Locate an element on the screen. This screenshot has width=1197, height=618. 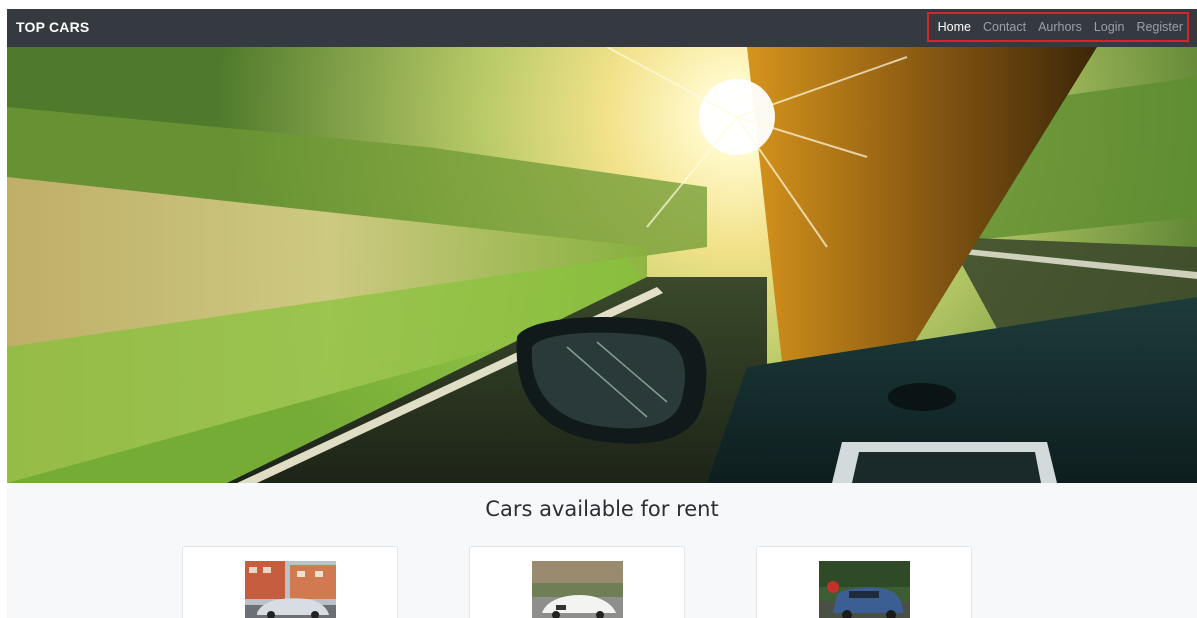
nav-link-login: Login is located at coordinates (1109, 27).